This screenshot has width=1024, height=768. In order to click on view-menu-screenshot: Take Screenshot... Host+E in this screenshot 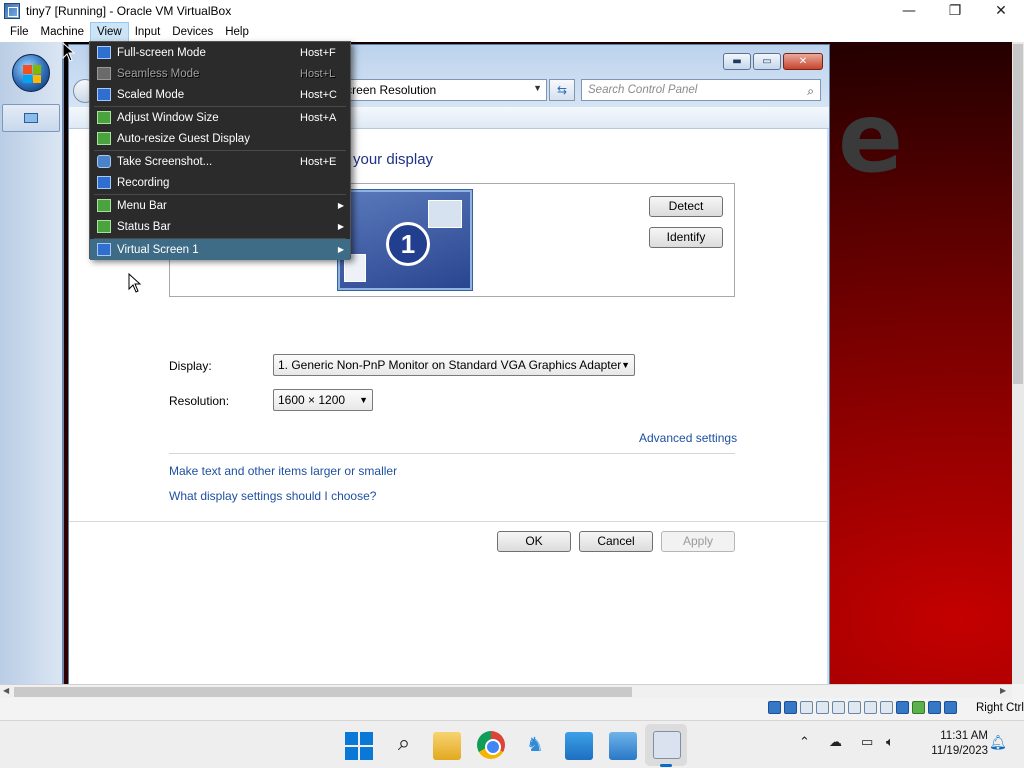, I will do `click(220, 161)`.